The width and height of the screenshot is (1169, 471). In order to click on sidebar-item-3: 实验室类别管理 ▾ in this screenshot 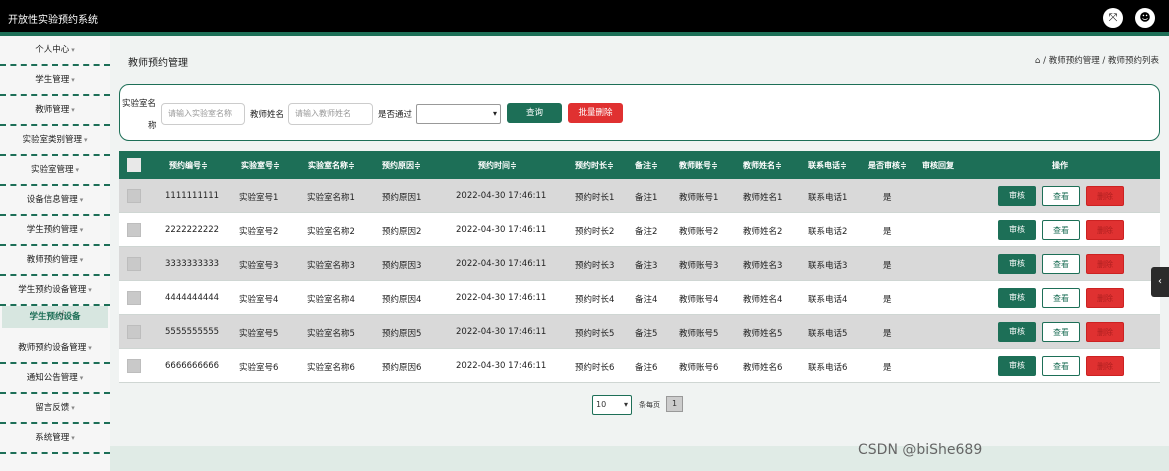, I will do `click(55, 141)`.